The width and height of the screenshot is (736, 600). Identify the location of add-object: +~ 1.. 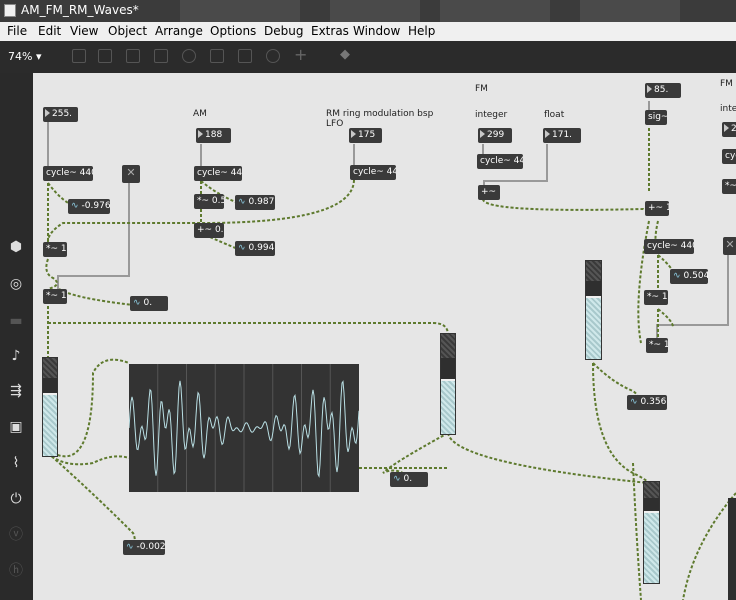
(657, 208).